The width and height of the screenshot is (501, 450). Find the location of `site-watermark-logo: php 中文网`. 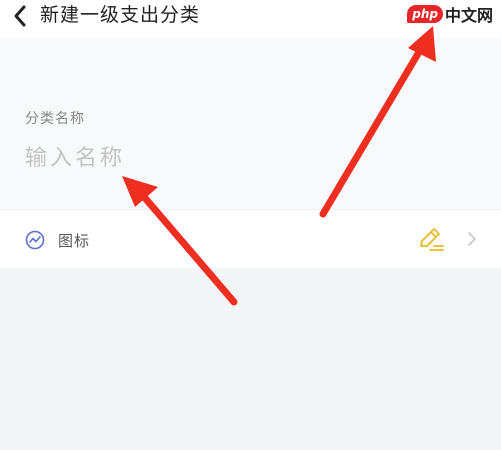

site-watermark-logo: php 中文网 is located at coordinates (450, 14).